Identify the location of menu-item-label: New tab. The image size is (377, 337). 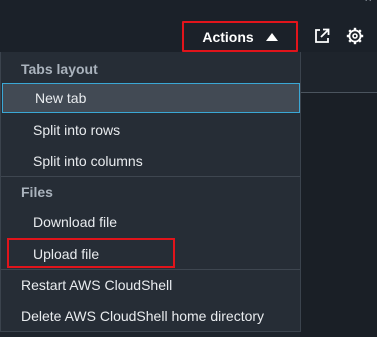
(61, 98).